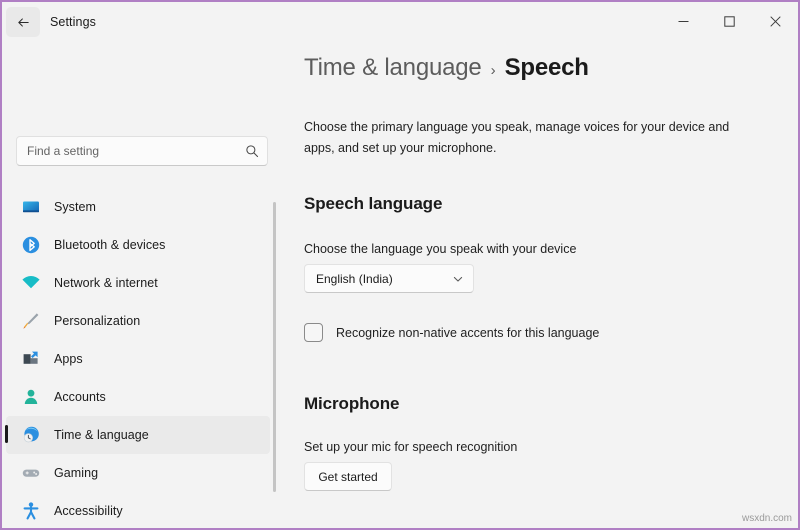 This screenshot has height=530, width=800. I want to click on sidebar-item-label: Time & language, so click(101, 435).